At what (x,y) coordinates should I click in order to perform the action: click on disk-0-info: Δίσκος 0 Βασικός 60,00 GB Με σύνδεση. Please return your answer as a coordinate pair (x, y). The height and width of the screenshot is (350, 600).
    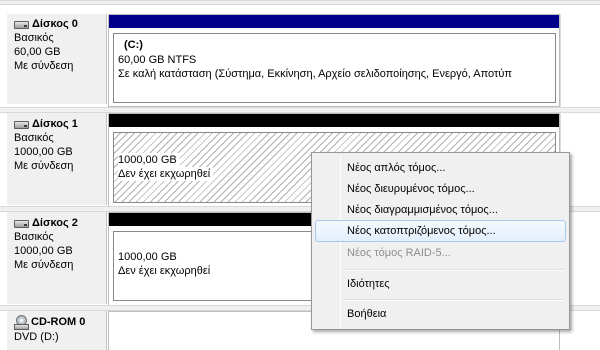
    Looking at the image, I should click on (57, 59).